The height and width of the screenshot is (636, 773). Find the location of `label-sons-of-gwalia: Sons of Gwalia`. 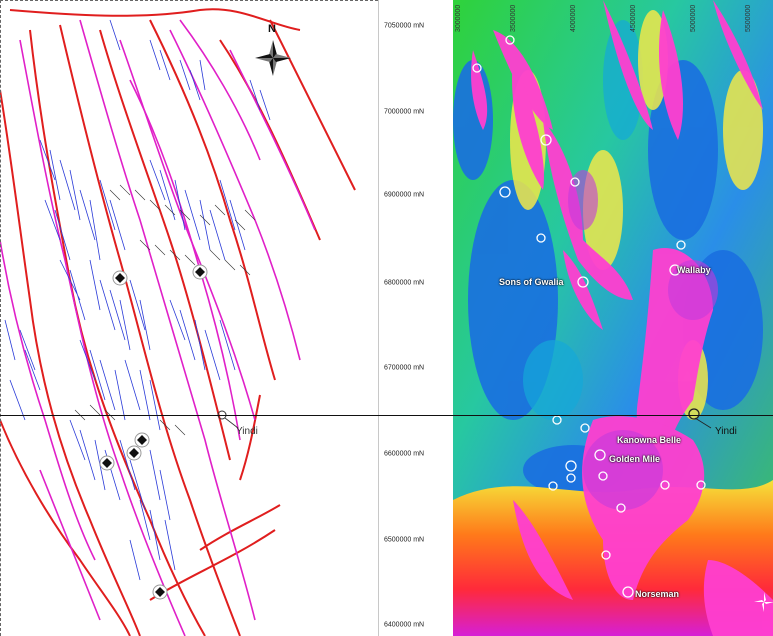

label-sons-of-gwalia: Sons of Gwalia is located at coordinates (531, 282).